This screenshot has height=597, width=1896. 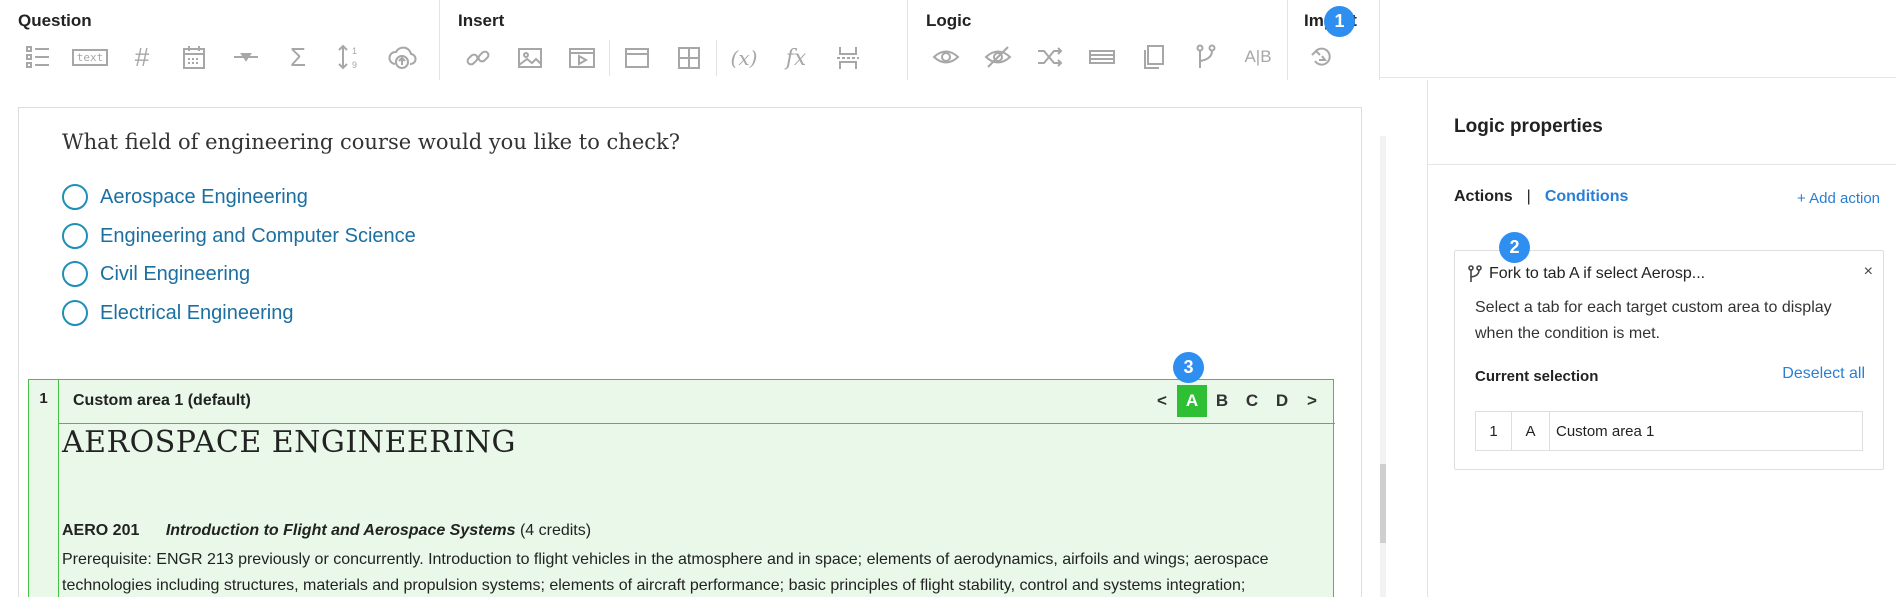 What do you see at coordinates (1541, 197) in the screenshot?
I see `panel-tabs: Actions | Conditions` at bounding box center [1541, 197].